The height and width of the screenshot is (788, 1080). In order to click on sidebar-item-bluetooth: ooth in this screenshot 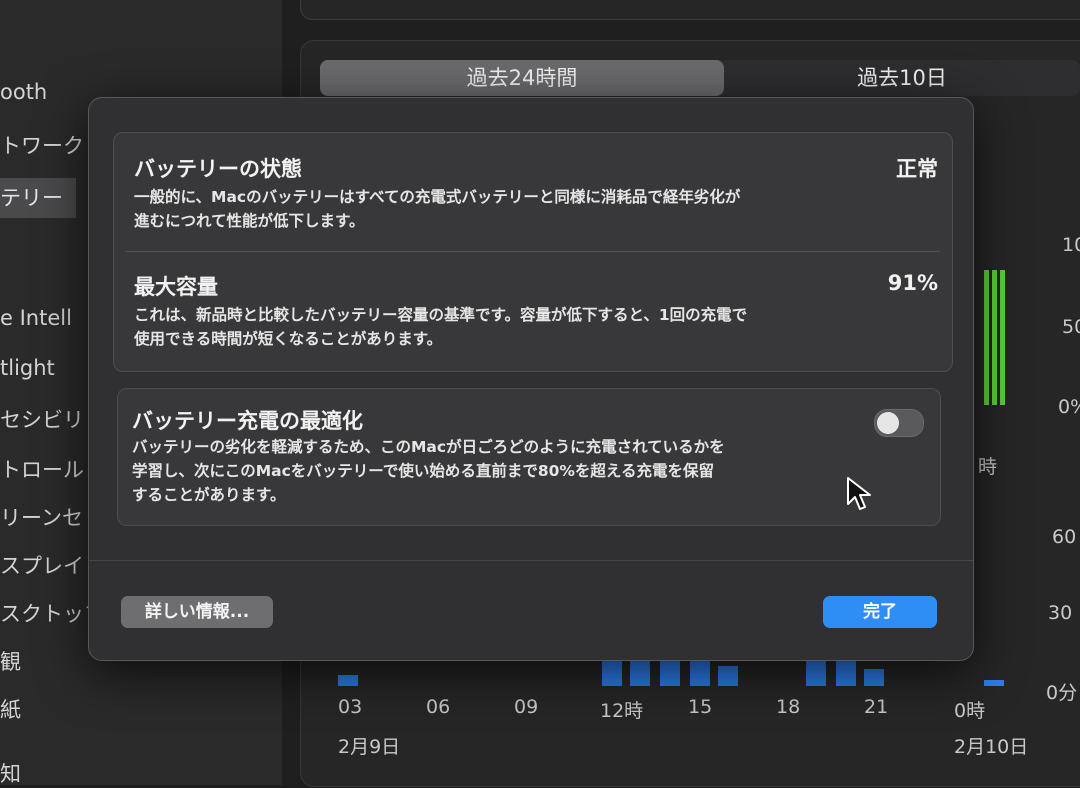, I will do `click(23, 92)`.